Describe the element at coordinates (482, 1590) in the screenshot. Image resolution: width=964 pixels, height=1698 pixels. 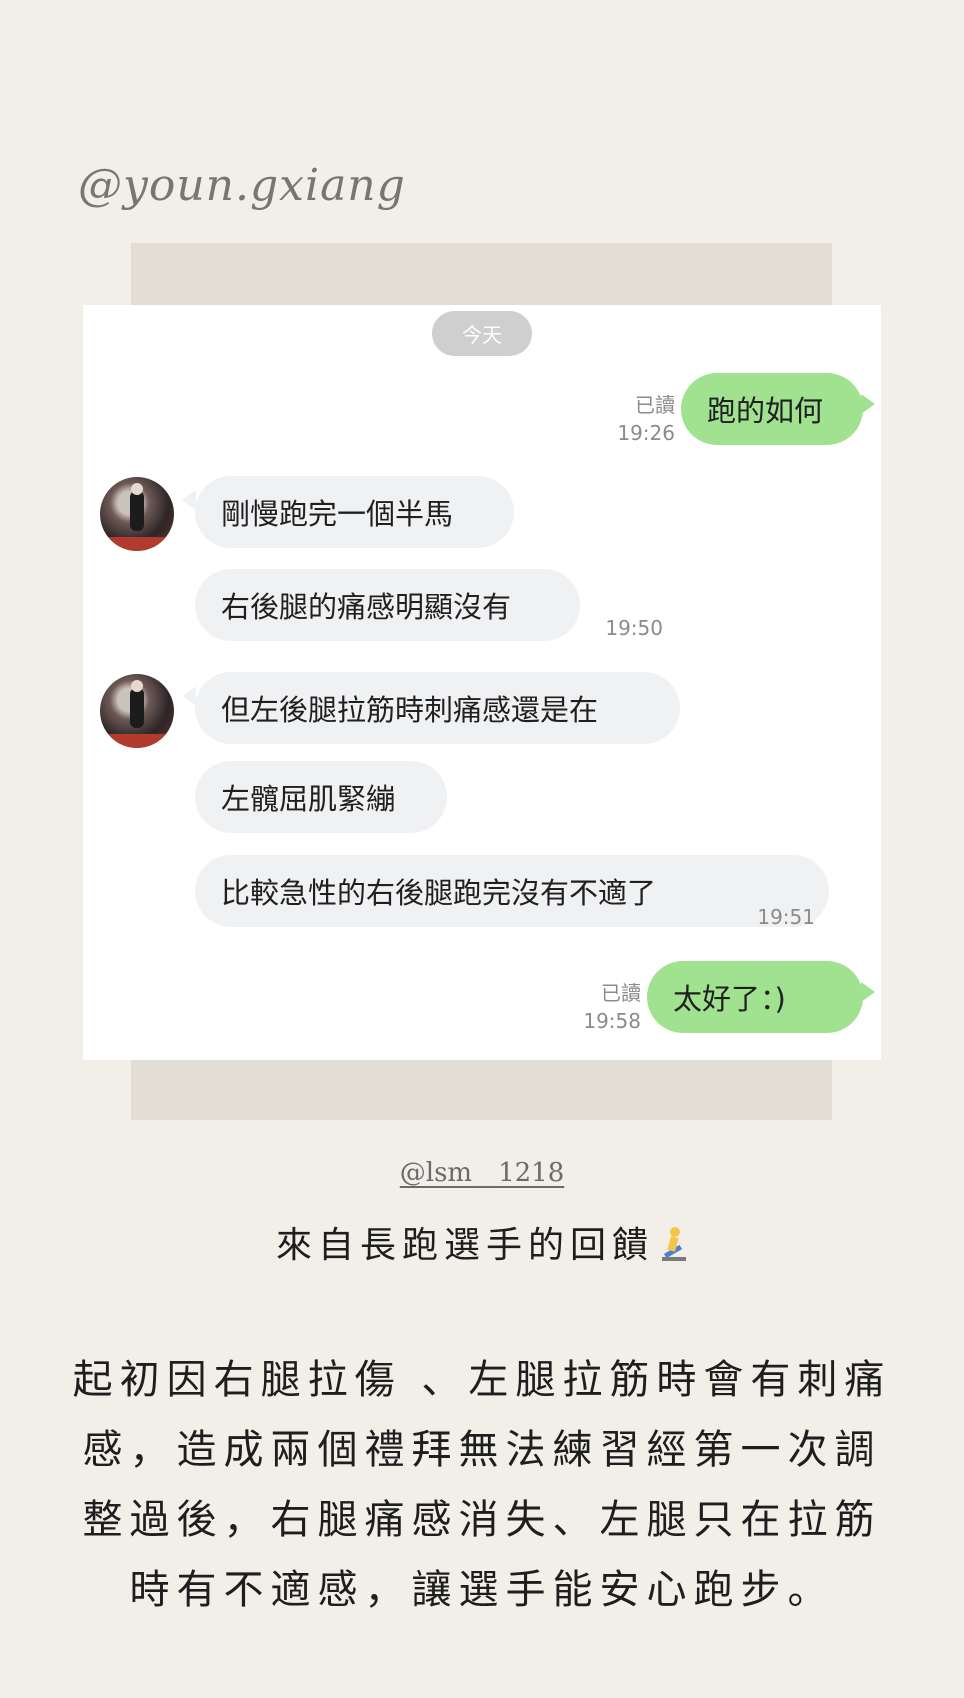
I see `body-line: 時有不適感，讓選手能安心跑步。` at that location.